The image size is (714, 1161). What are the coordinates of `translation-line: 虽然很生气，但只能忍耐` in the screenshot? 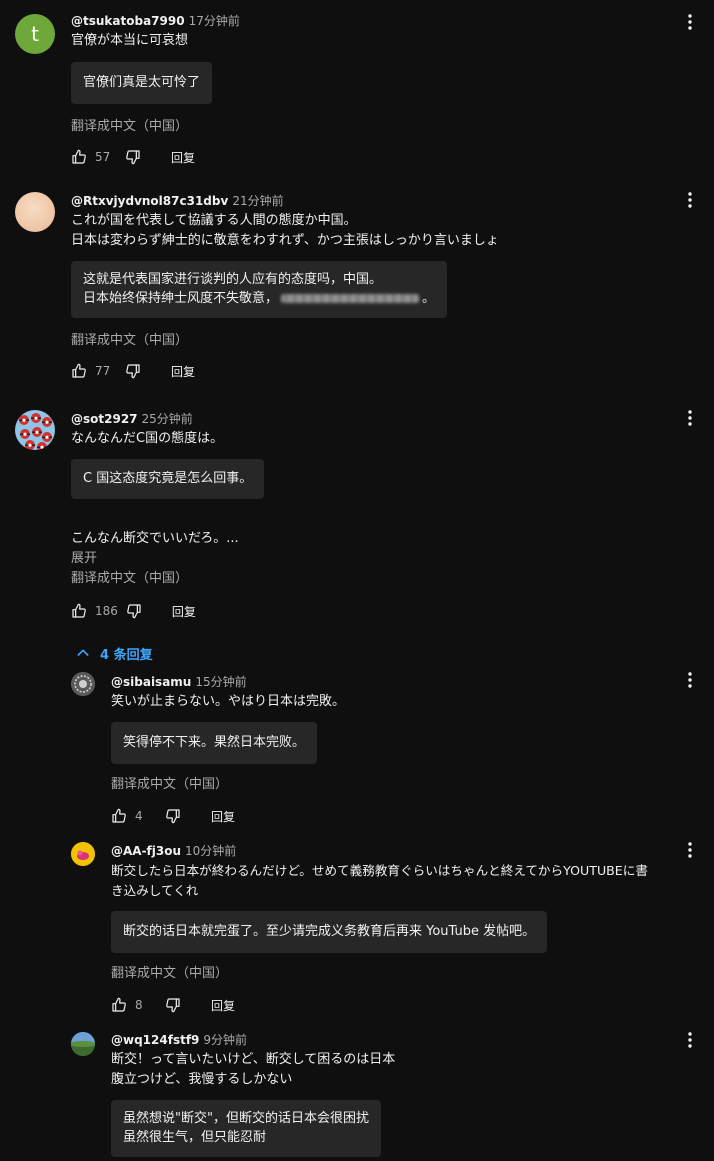 It's located at (195, 1137).